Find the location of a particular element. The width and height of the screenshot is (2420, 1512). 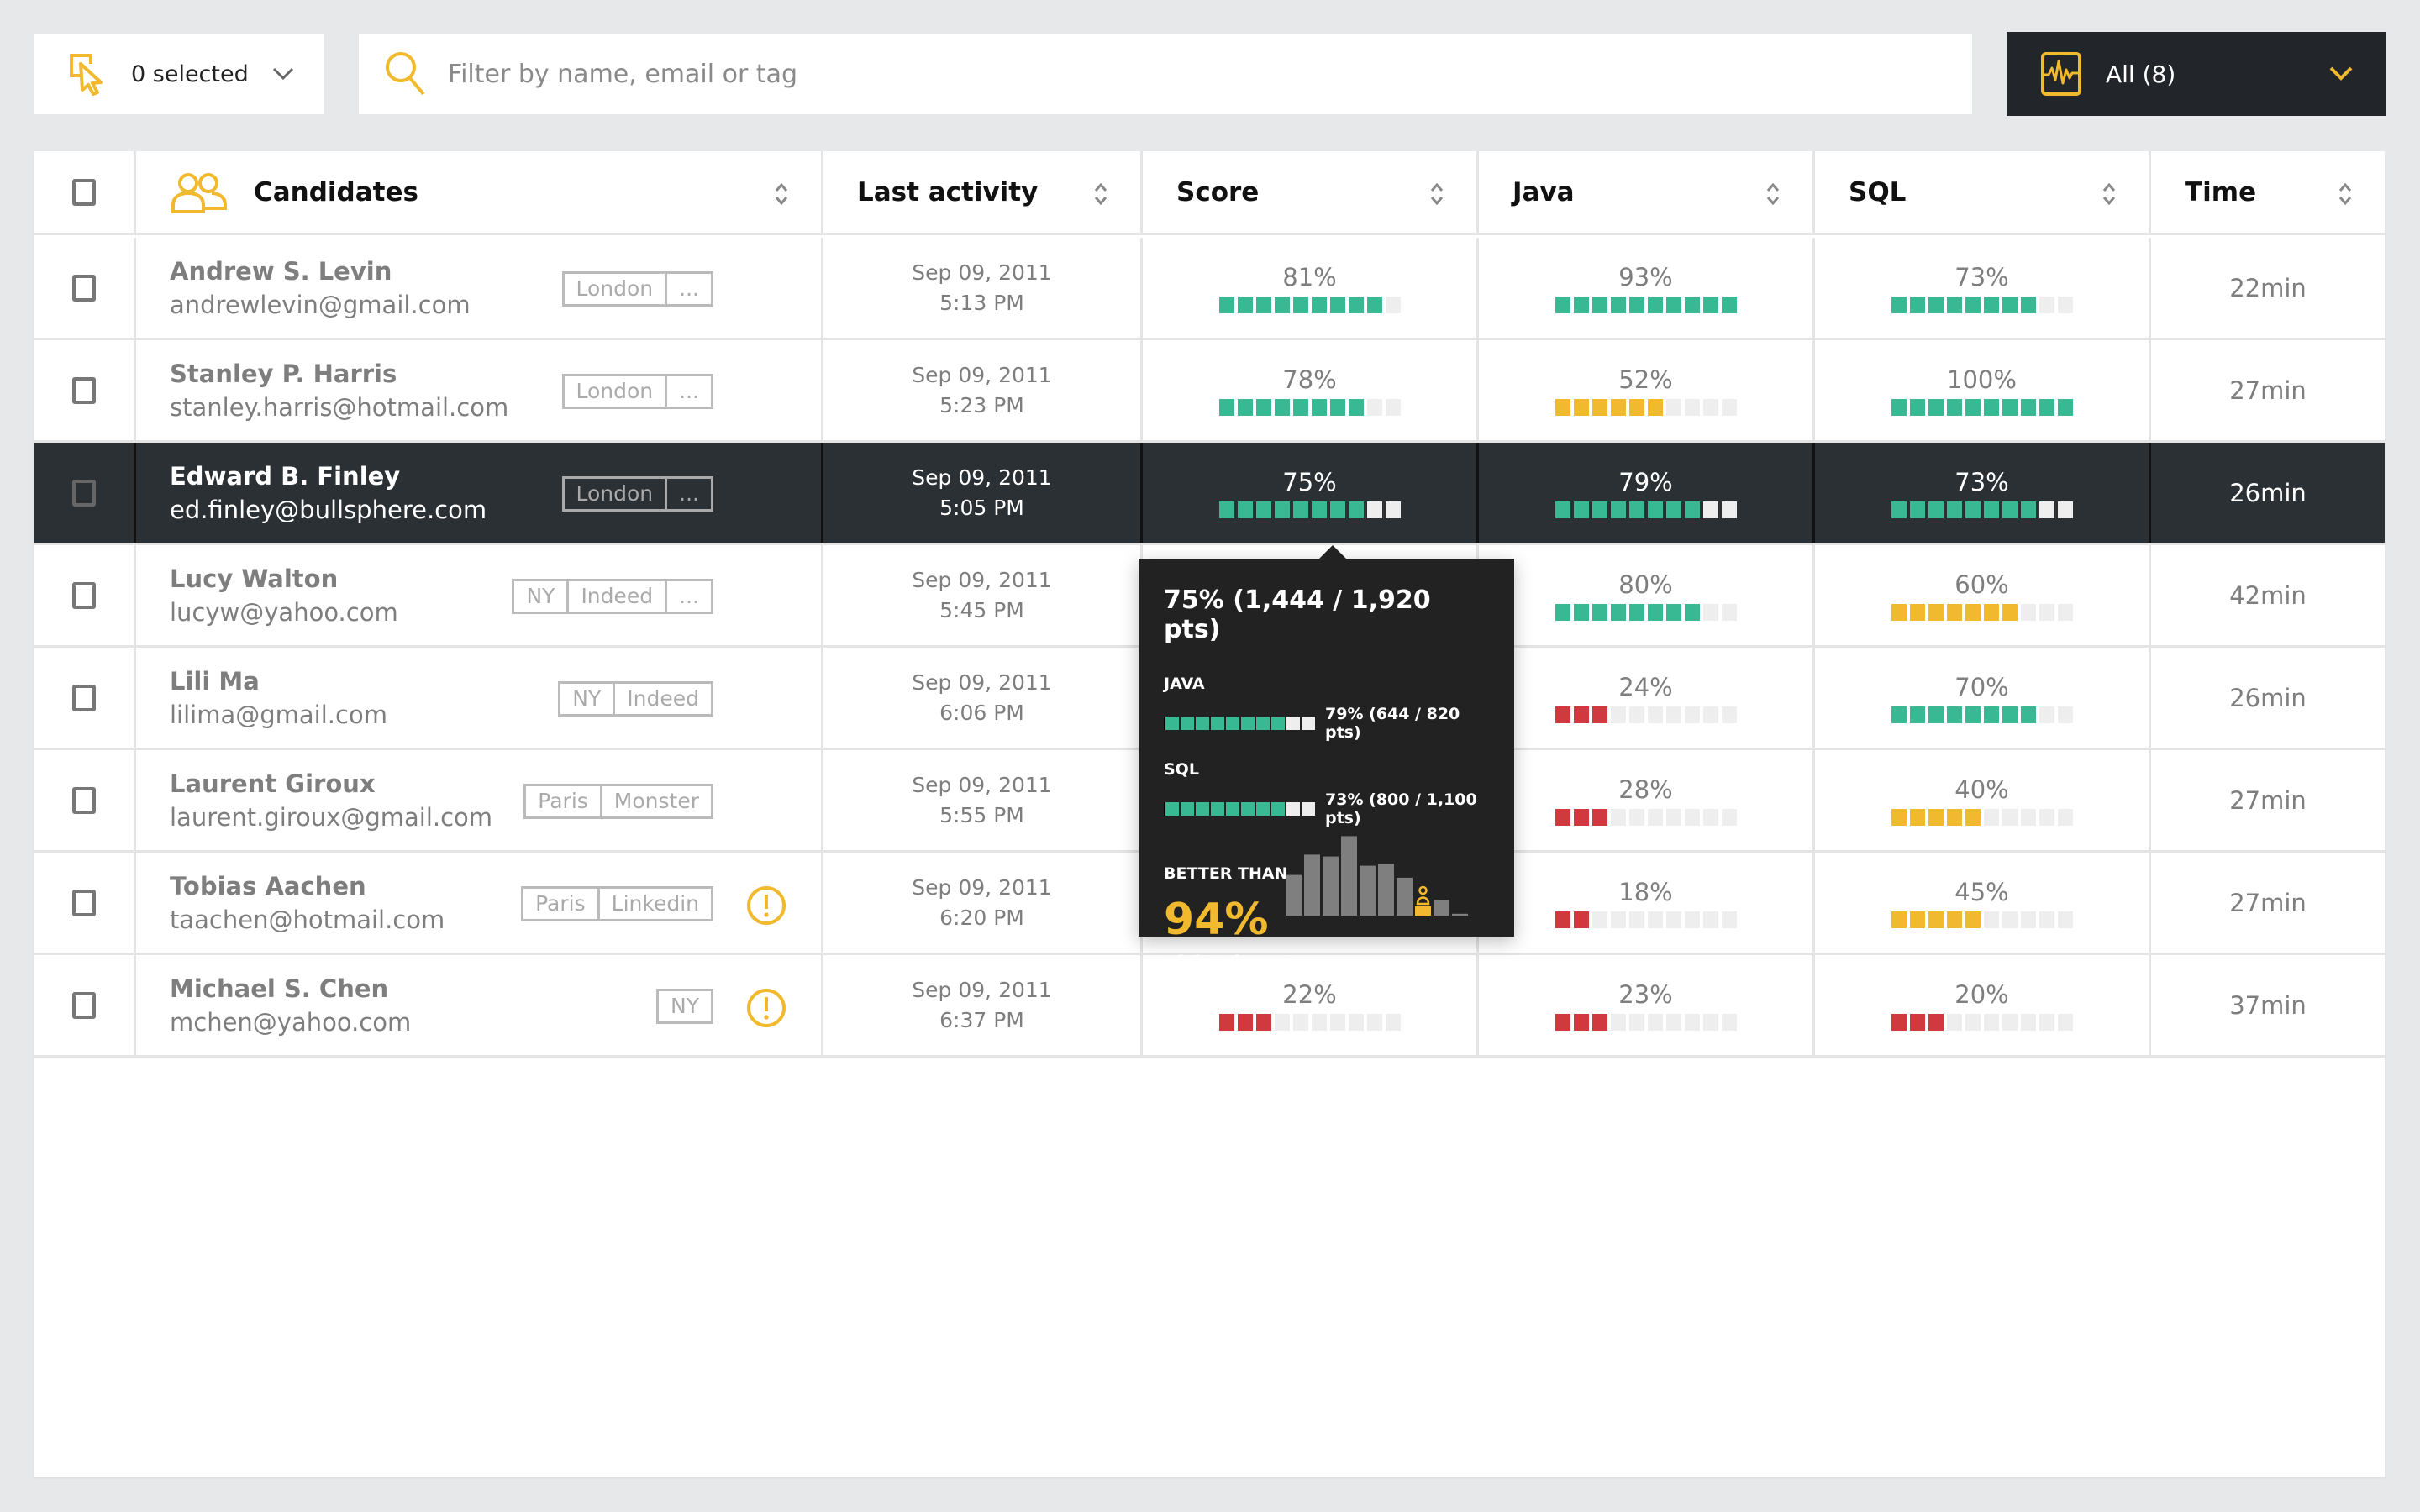

score-percent: 75% is located at coordinates (1309, 481).